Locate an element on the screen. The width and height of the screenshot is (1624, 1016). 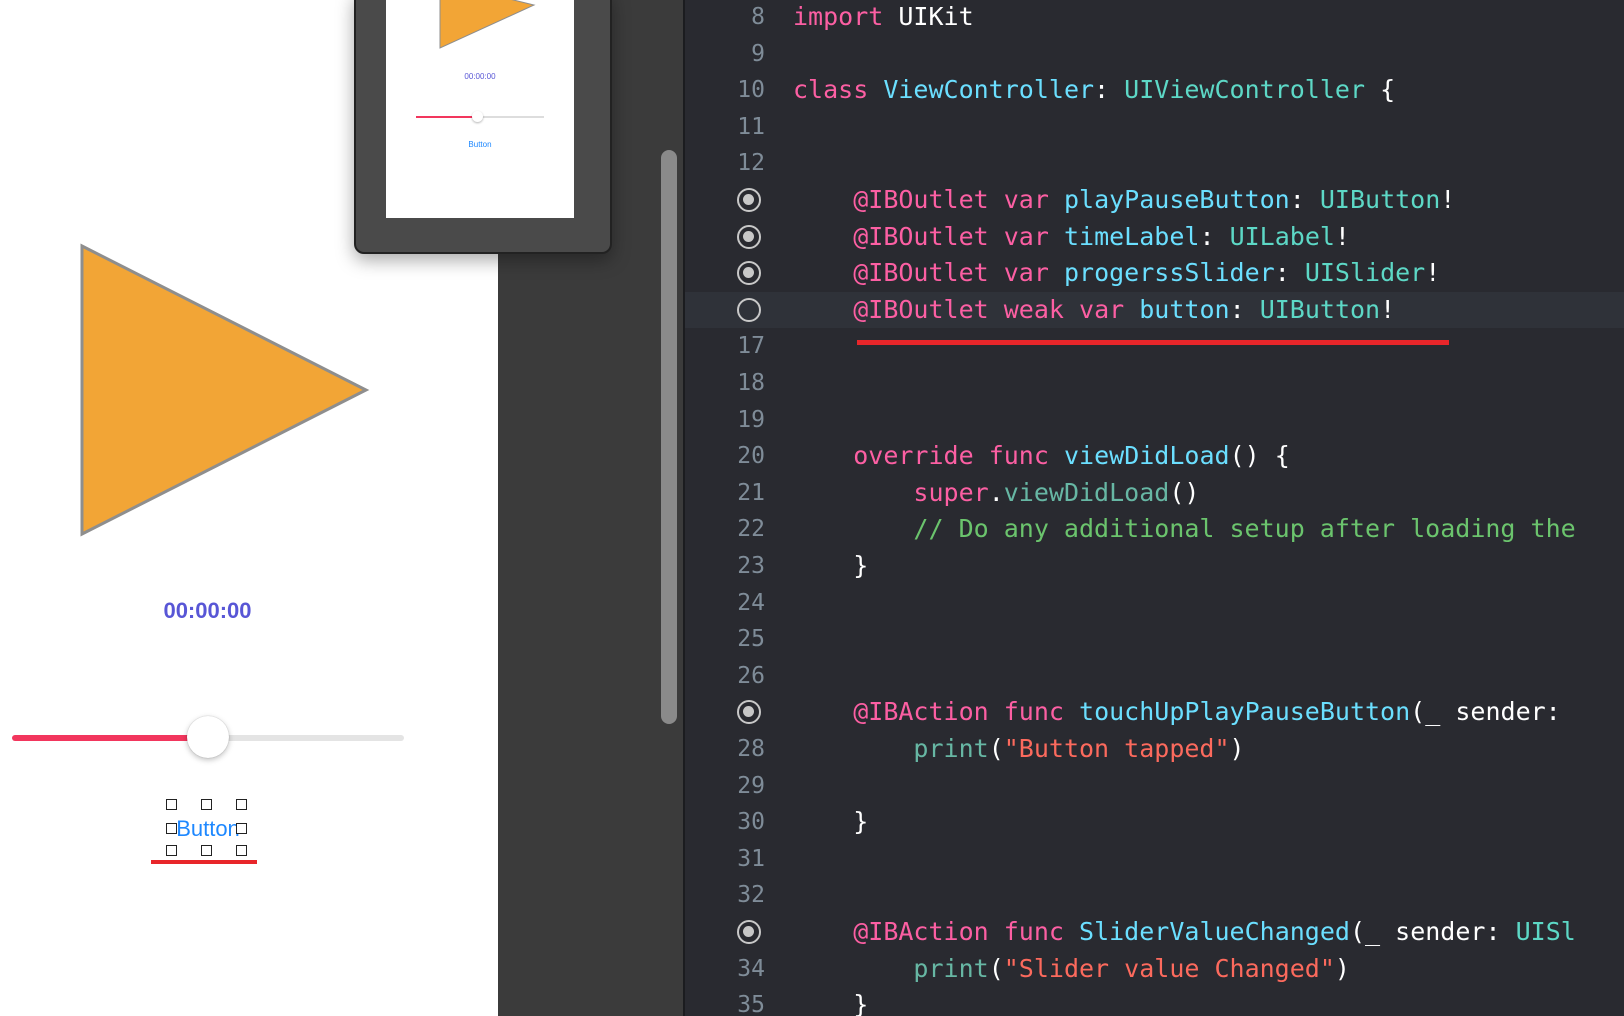
code-line: 24 is located at coordinates (1154, 603).